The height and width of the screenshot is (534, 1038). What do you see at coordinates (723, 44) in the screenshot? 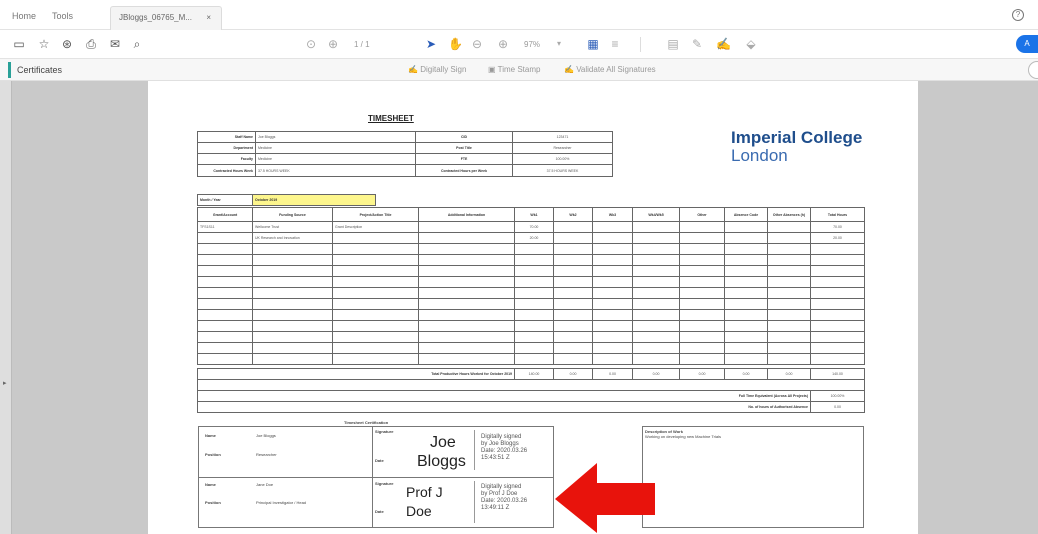
I see `fill-sign-icon: ✍` at bounding box center [723, 44].